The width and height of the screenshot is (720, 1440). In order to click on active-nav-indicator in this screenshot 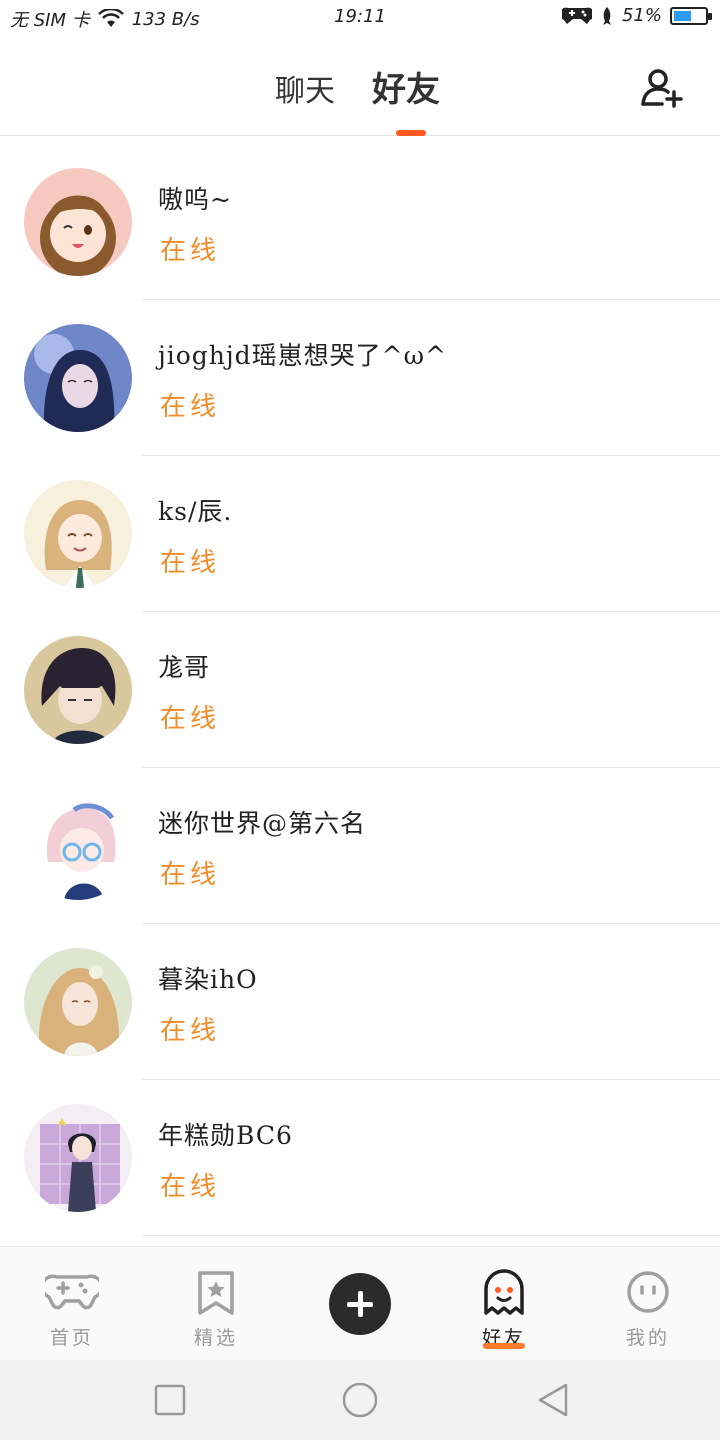, I will do `click(504, 1346)`.